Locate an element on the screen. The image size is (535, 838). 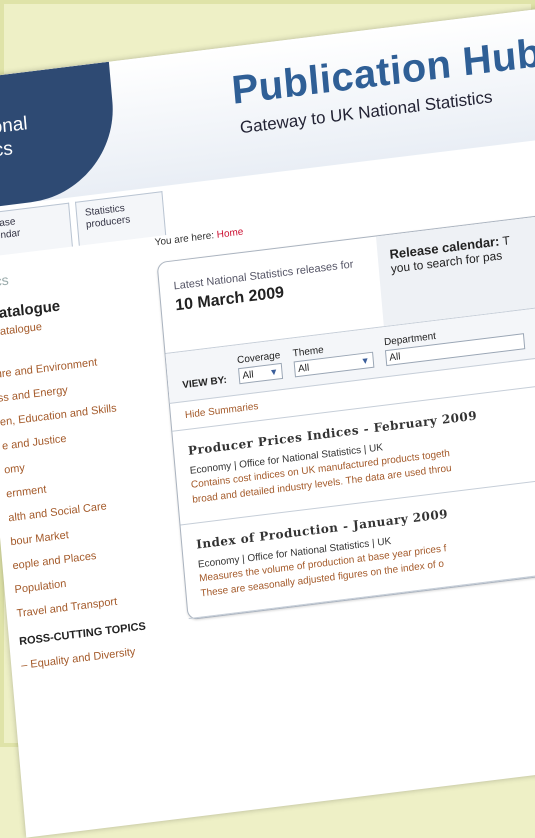
view-by-label: VIEW BY: is located at coordinates (204, 383).